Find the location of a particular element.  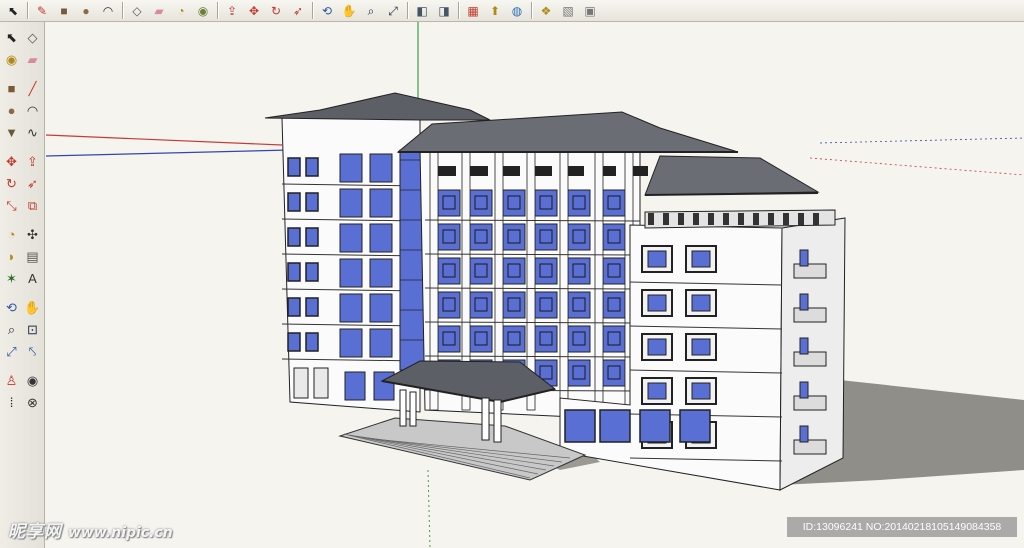

pencil-icon: ✎ is located at coordinates (42, 10).